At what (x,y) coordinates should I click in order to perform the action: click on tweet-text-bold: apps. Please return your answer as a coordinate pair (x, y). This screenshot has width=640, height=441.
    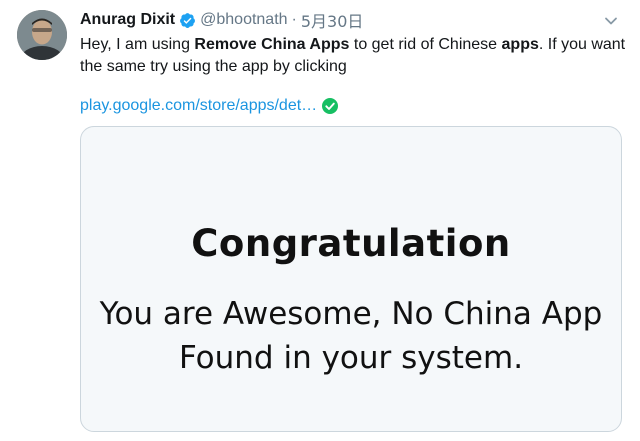
    Looking at the image, I should click on (520, 44).